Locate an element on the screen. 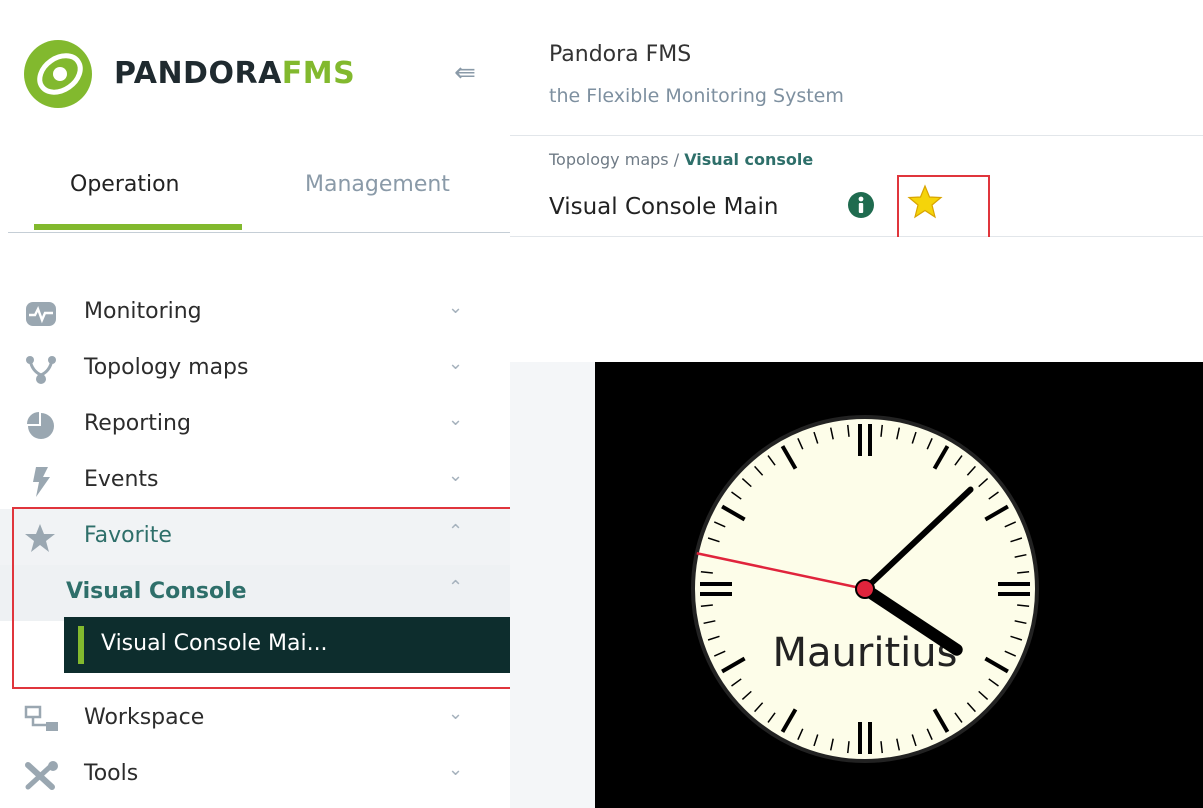  active-tab-indicator is located at coordinates (138, 227).